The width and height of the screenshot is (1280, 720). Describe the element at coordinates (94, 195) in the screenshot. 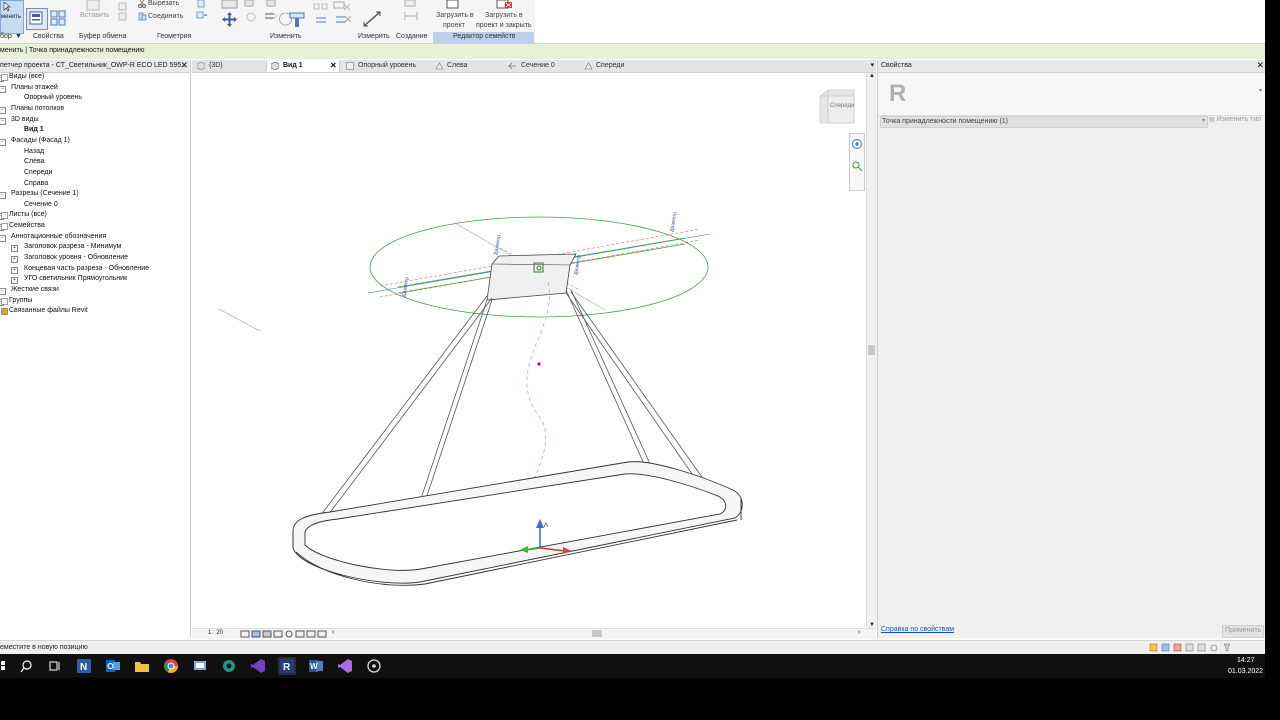

I see `tree-item: − Разрезы (Сечение 1)` at that location.